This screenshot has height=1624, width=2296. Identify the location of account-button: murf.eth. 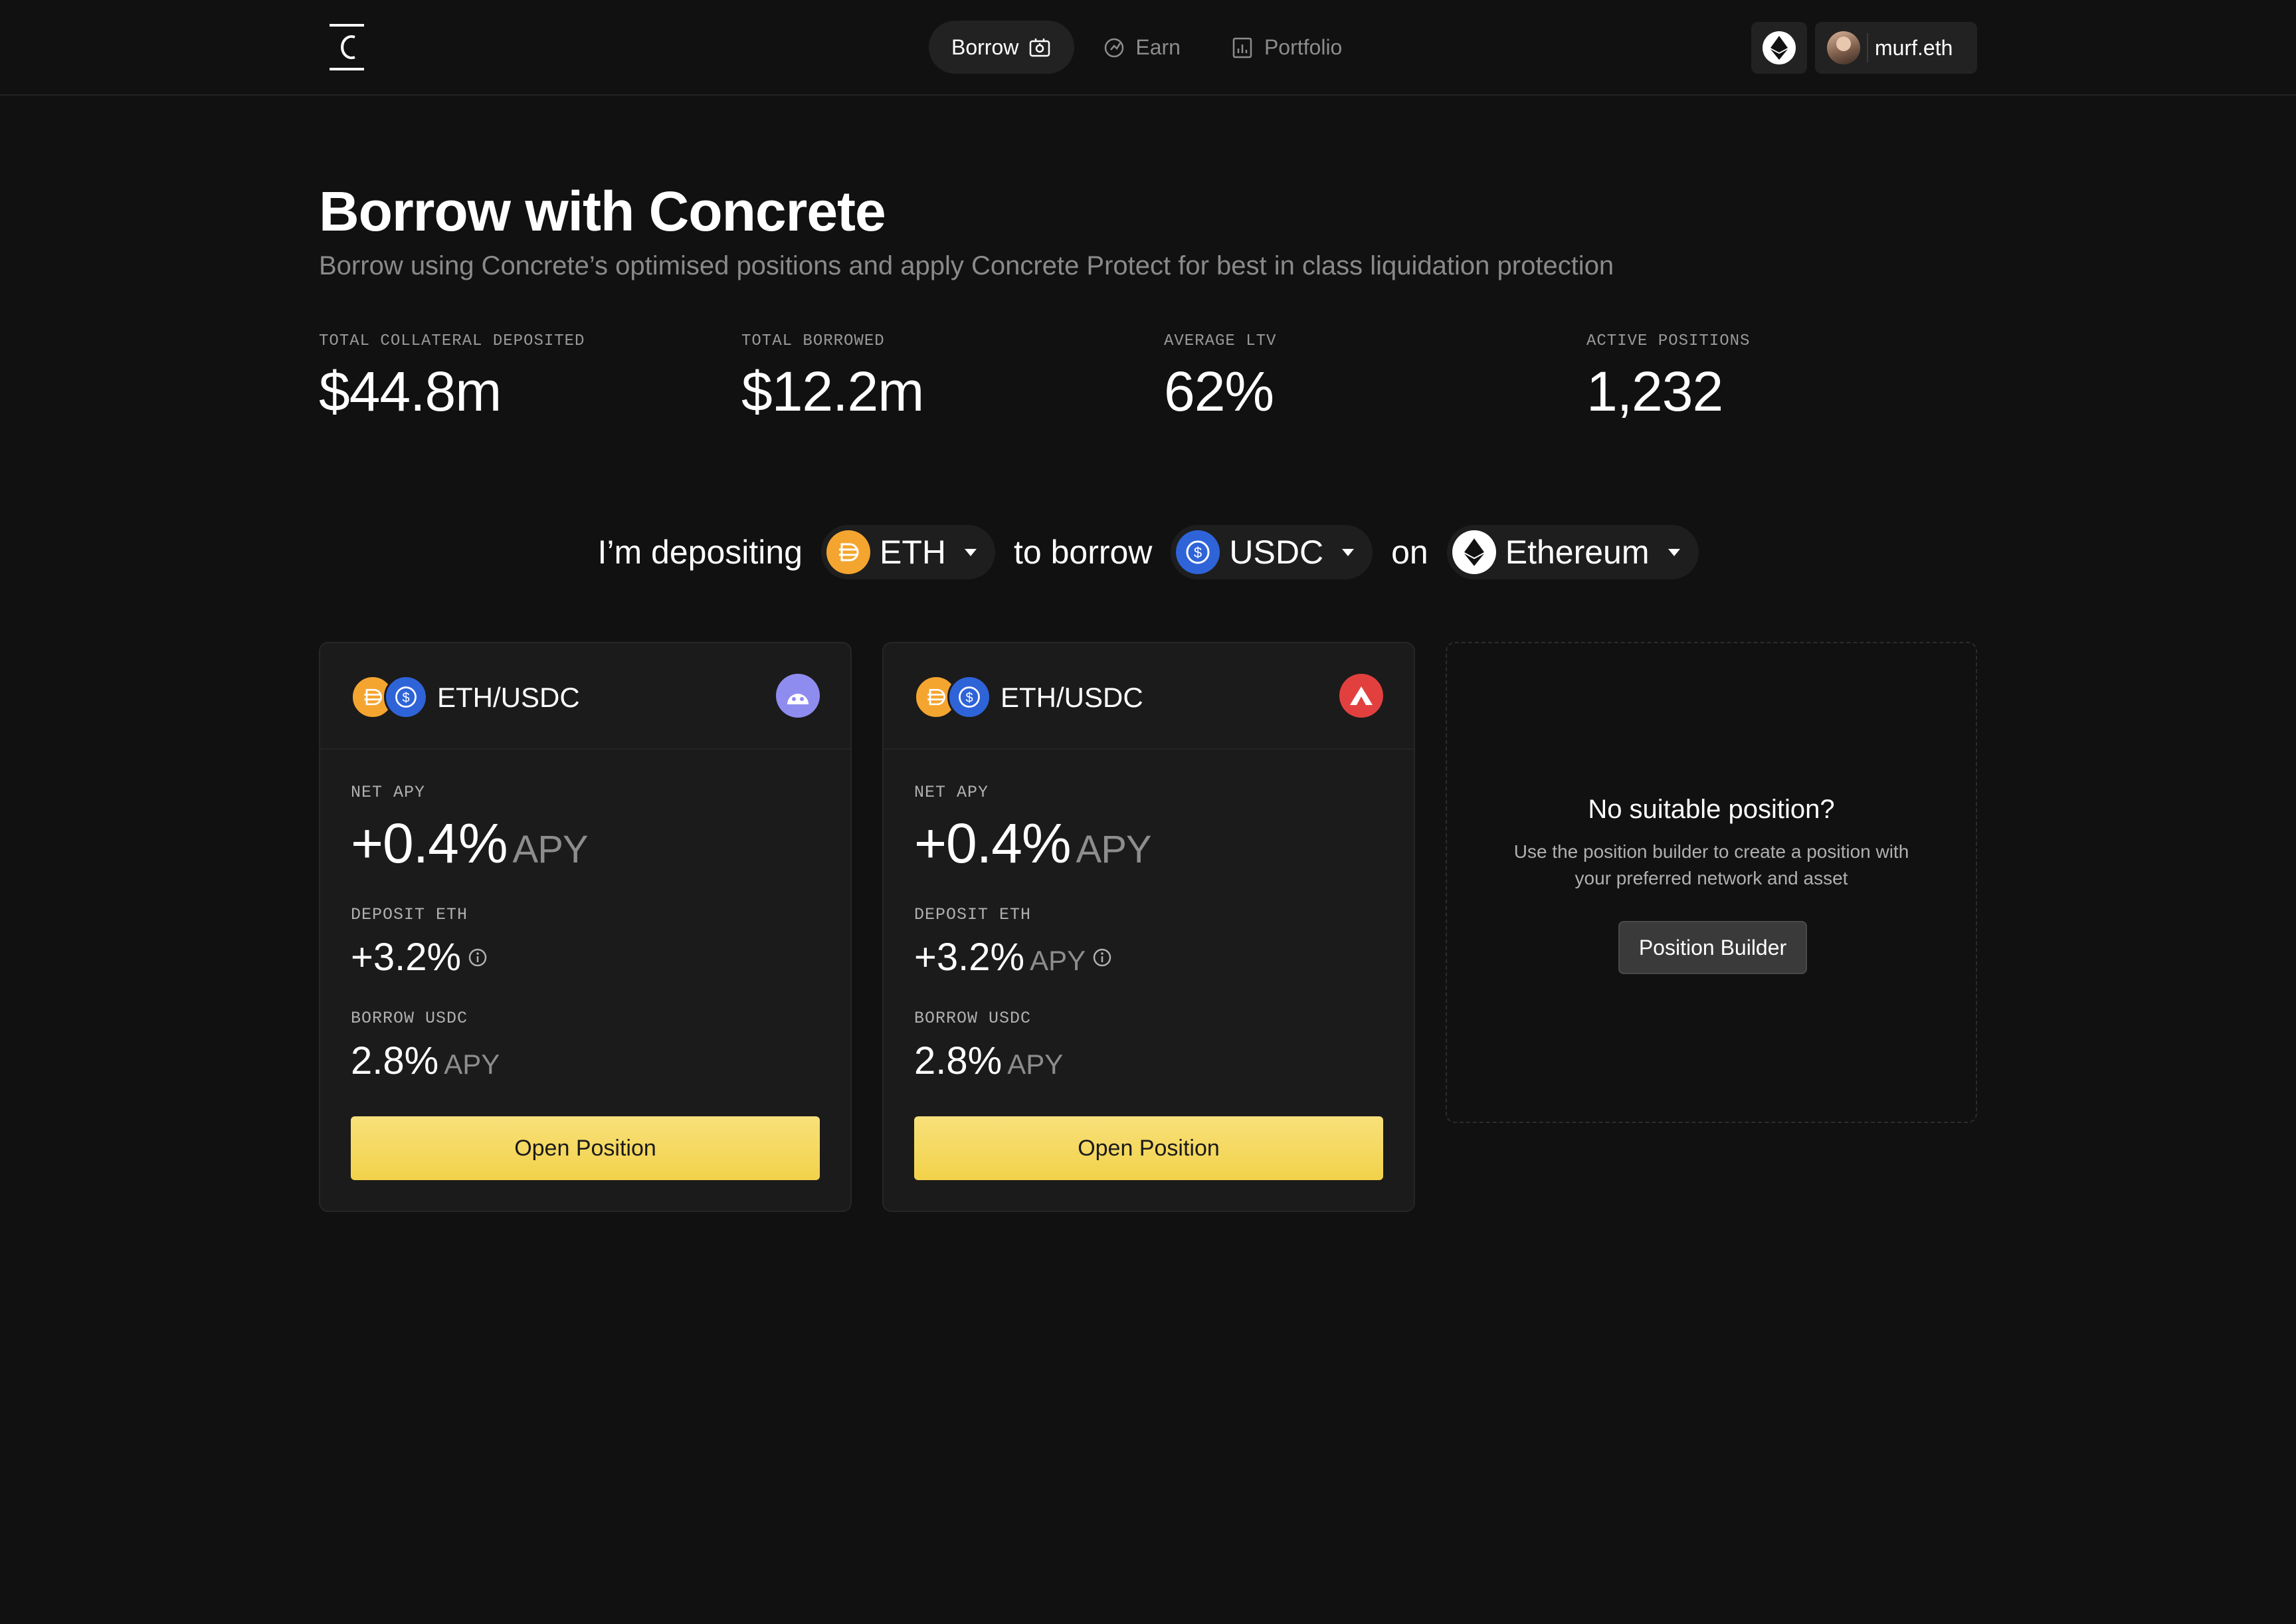
(1896, 48).